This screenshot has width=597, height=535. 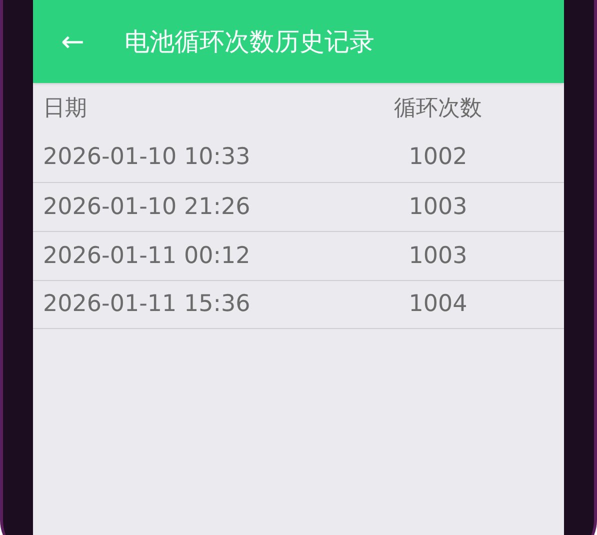 What do you see at coordinates (65, 108) in the screenshot?
I see `column-header: 日期` at bounding box center [65, 108].